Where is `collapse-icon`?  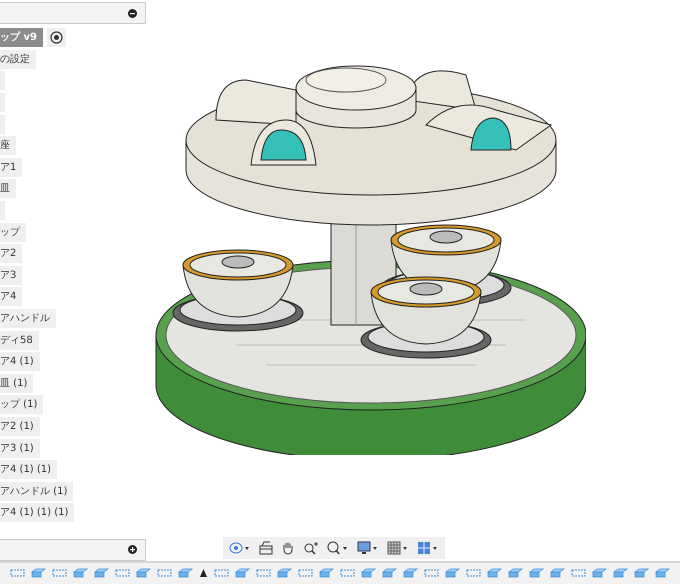 collapse-icon is located at coordinates (132, 13).